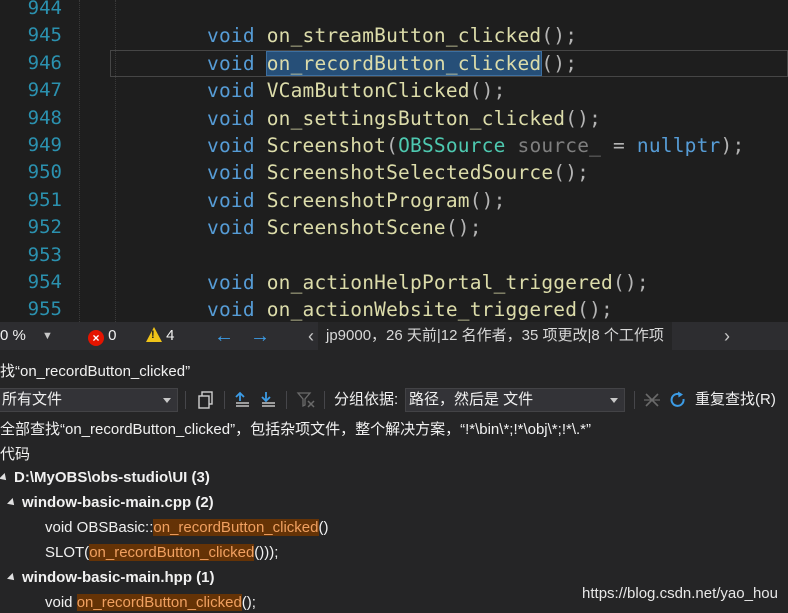  I want to click on watermark: https://blog.csdn.net/yao_hou, so click(680, 593).